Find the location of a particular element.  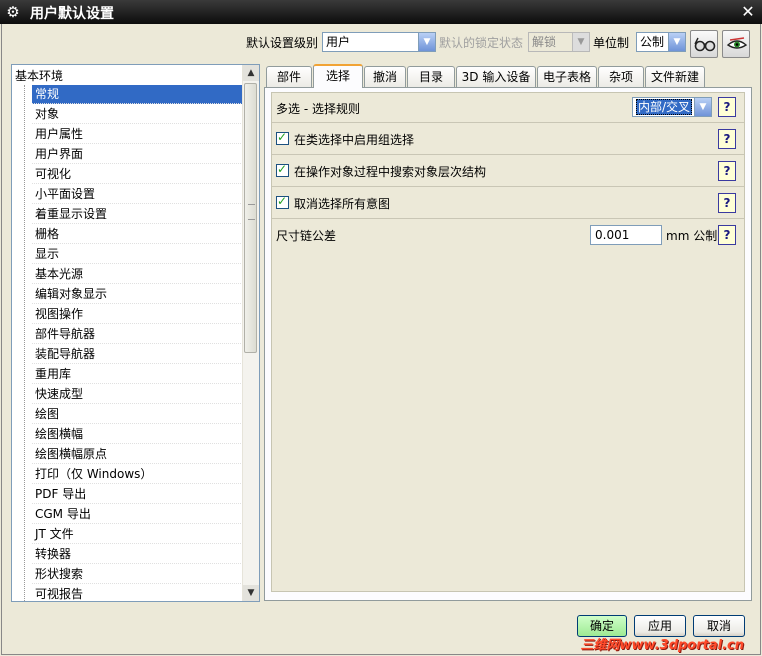

tree-scrollbar: ▲ ▼ is located at coordinates (250, 333).